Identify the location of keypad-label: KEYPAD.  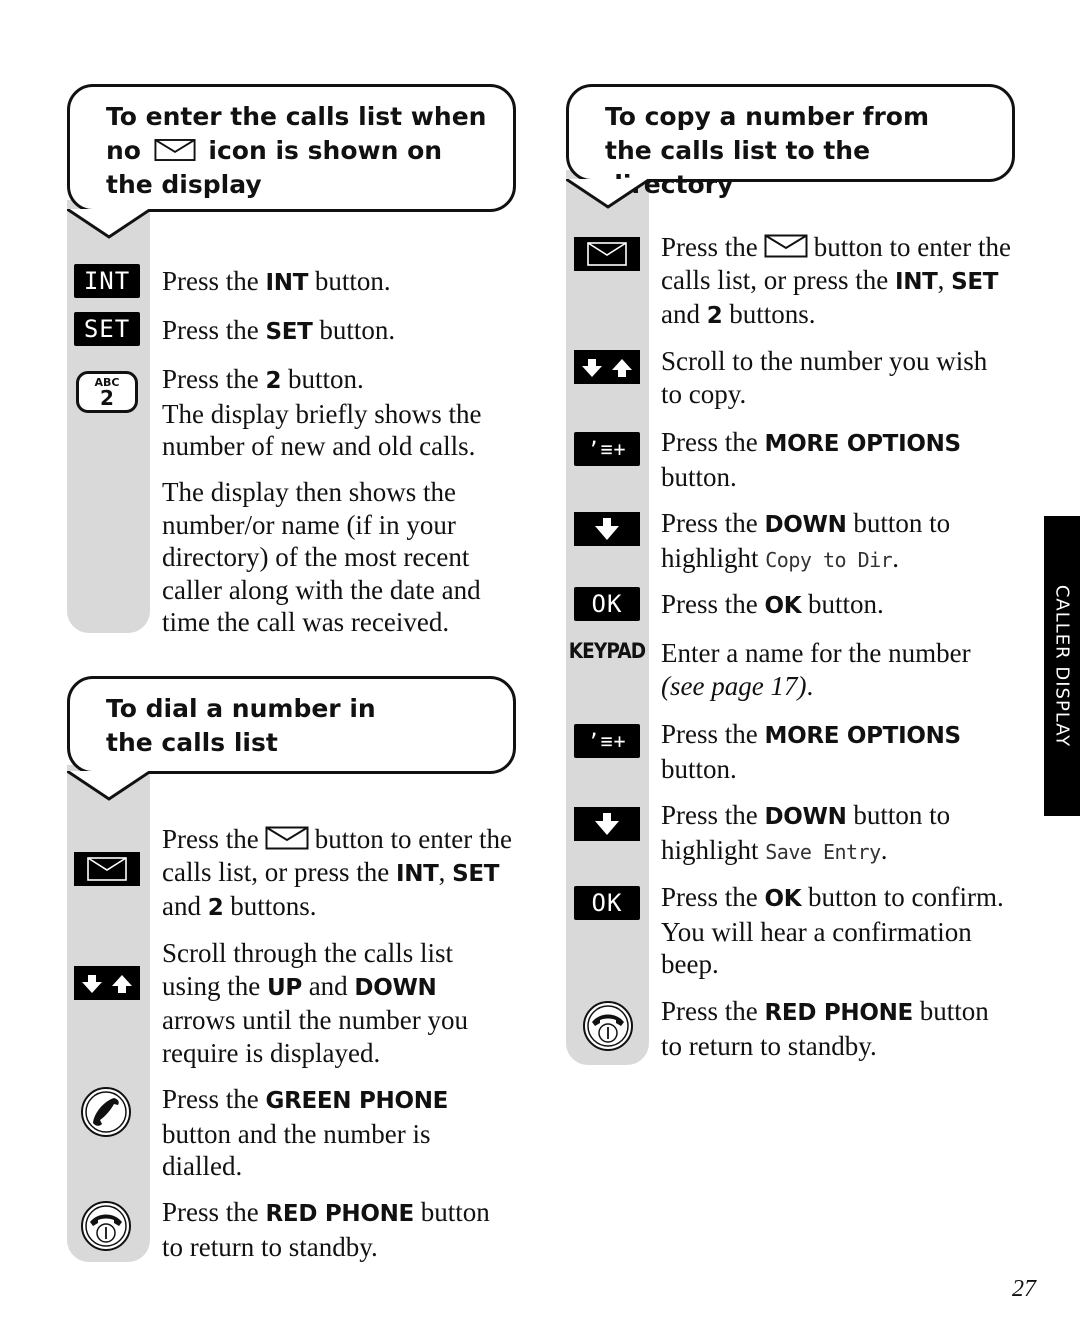
(607, 651).